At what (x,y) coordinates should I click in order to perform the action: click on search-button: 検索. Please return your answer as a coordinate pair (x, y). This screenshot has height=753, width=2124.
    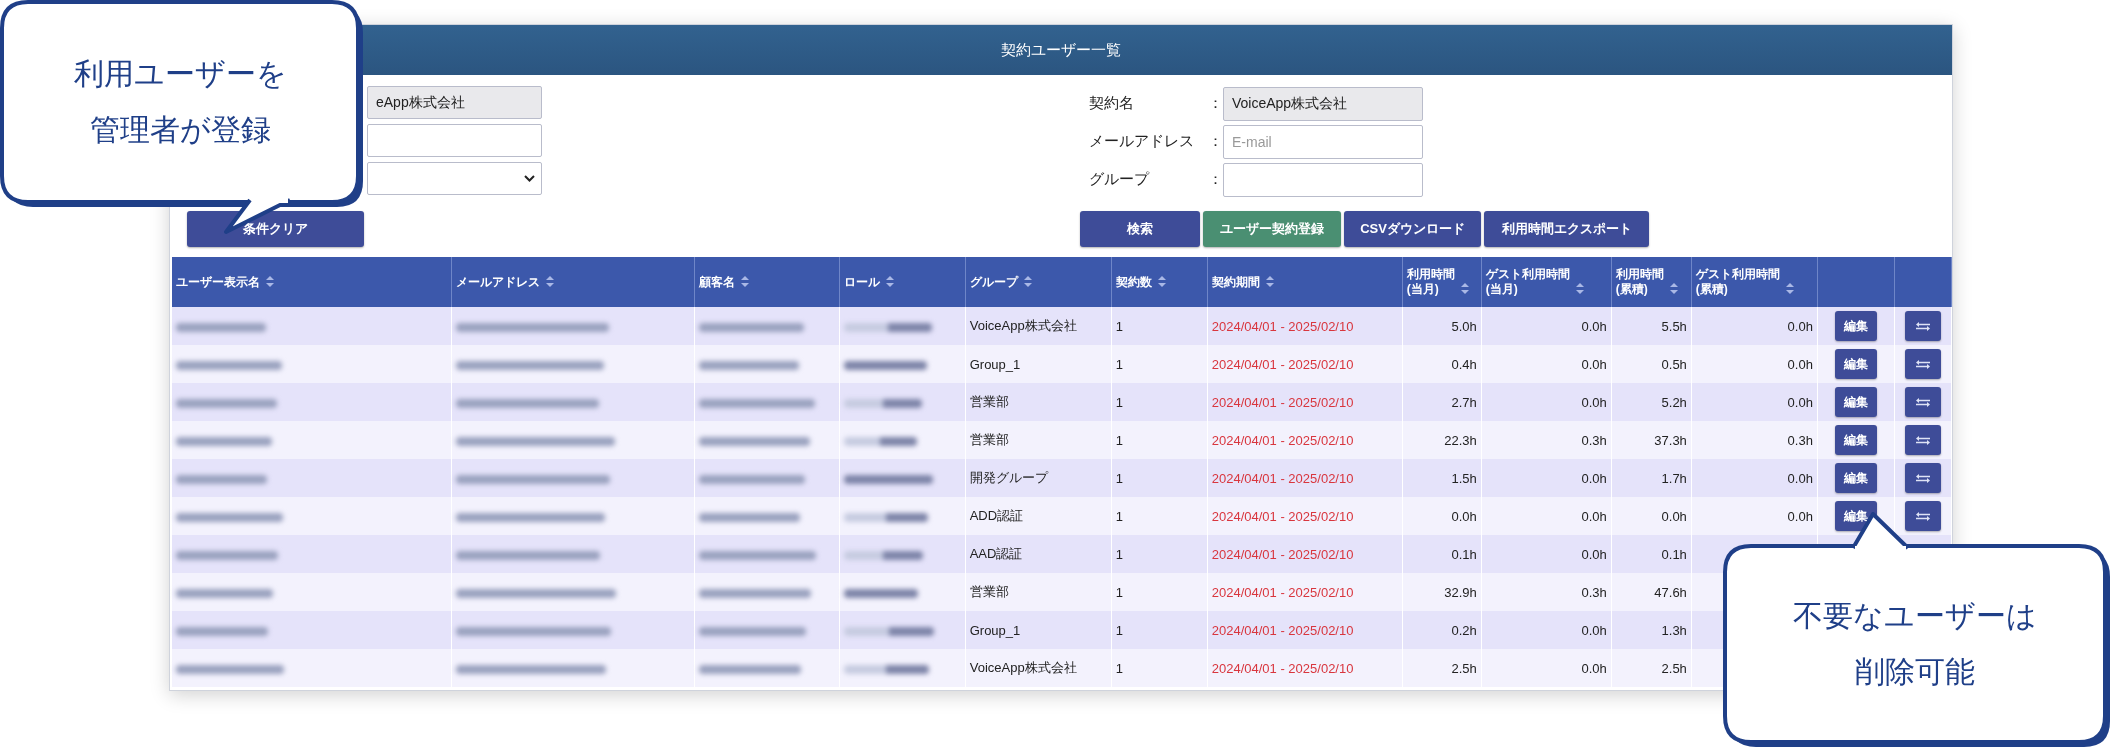
    Looking at the image, I should click on (1140, 229).